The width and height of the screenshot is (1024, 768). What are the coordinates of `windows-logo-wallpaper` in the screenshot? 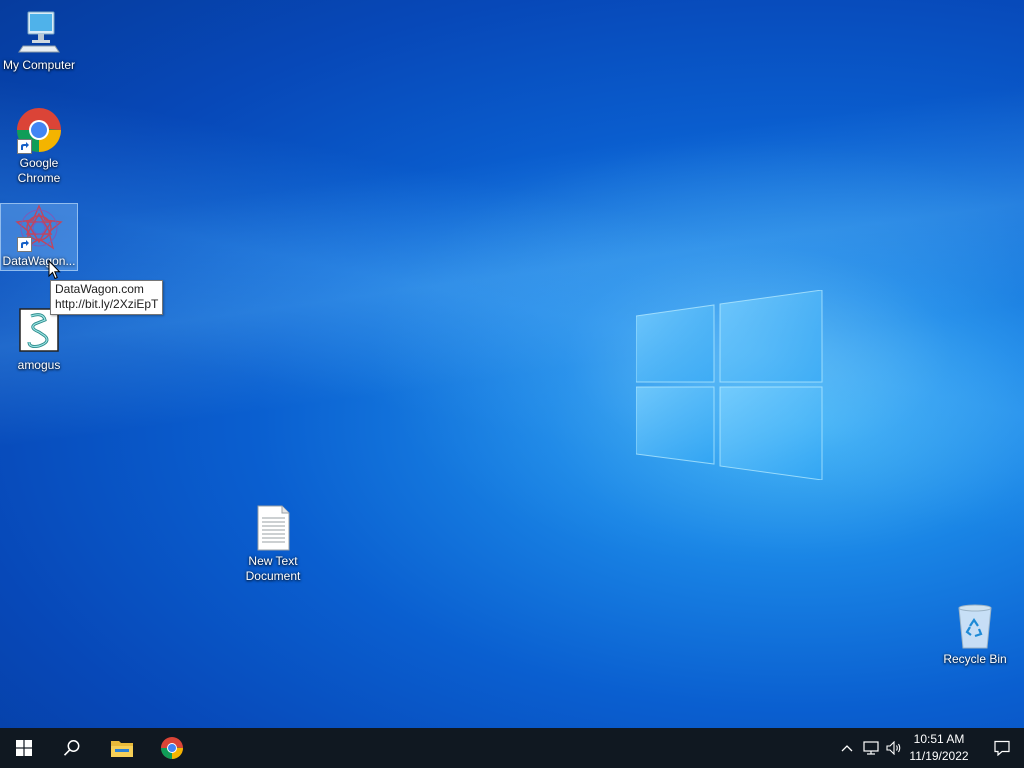 It's located at (729, 385).